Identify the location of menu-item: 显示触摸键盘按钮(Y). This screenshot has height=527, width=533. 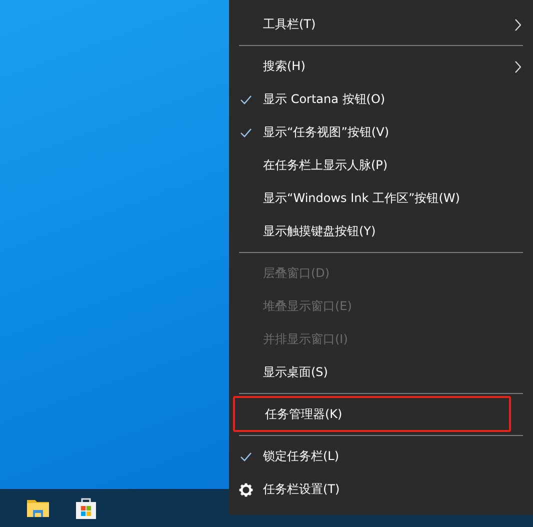
(381, 231).